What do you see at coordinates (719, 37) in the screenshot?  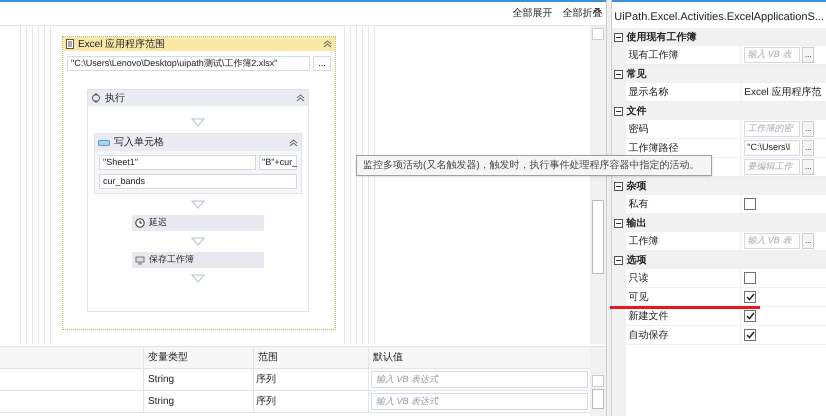 I see `category-header: 使用现有工作簿` at bounding box center [719, 37].